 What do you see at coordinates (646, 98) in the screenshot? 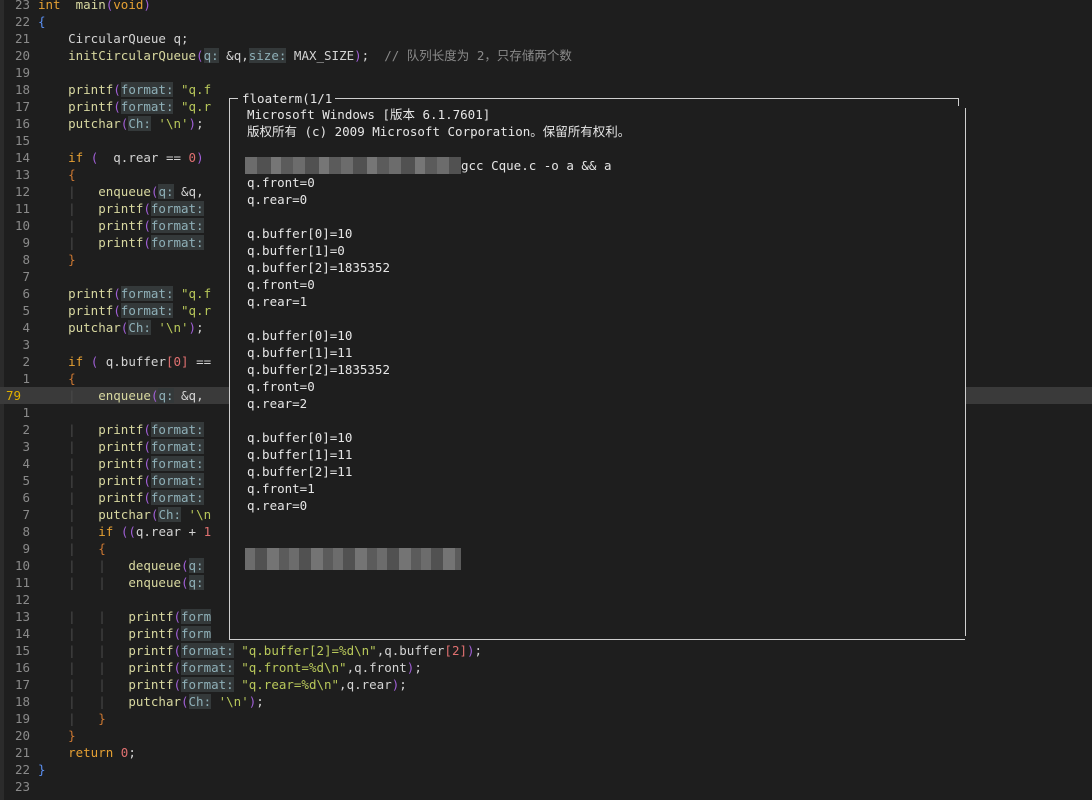
I see `floaterm-border-top-right` at bounding box center [646, 98].